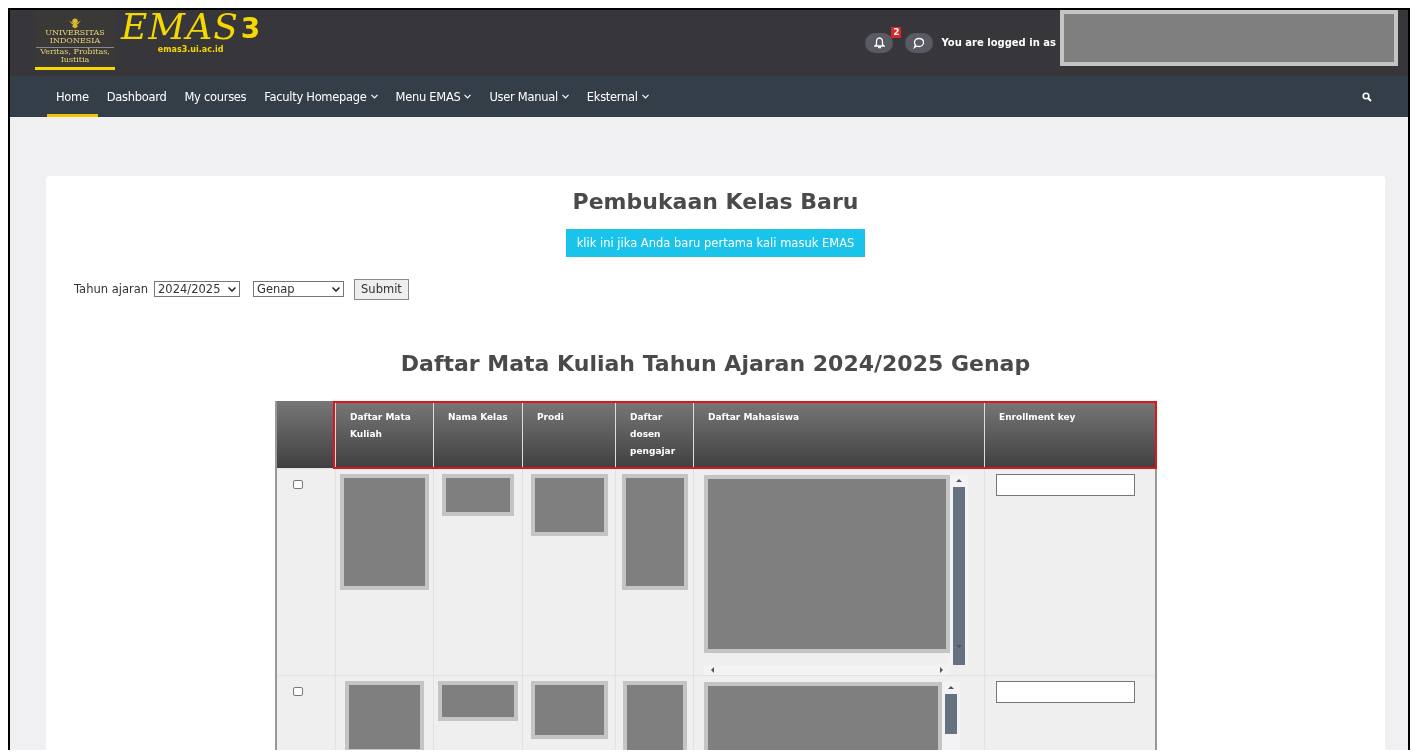 The image size is (1413, 752). I want to click on year-dropdown: 2024/2025, so click(197, 289).